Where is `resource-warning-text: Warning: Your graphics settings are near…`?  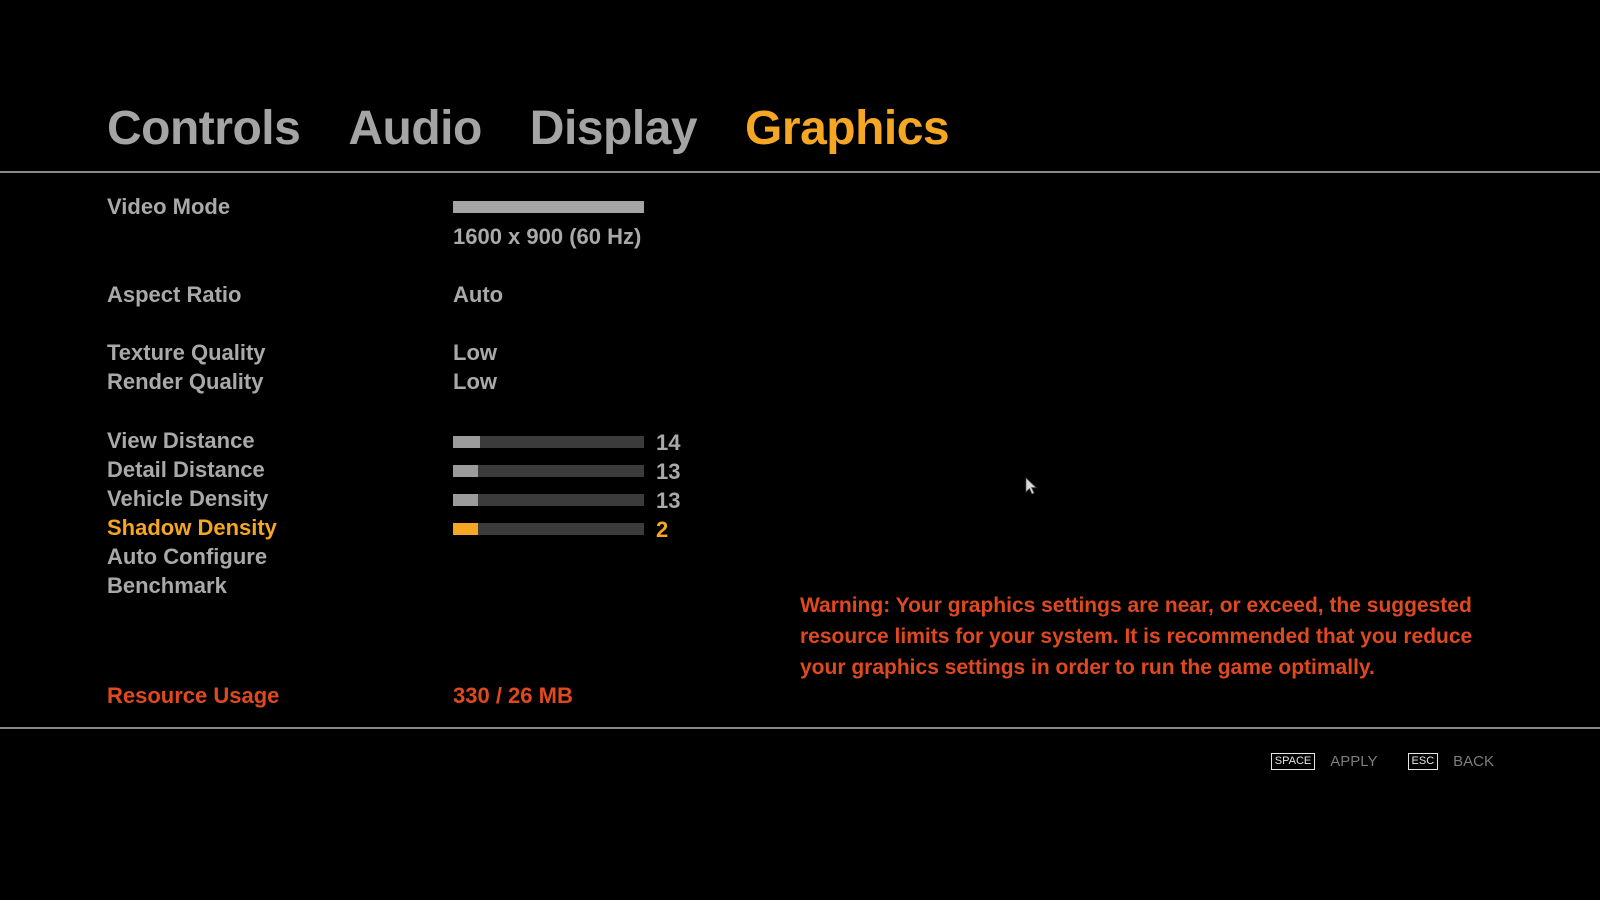
resource-warning-text: Warning: Your graphics settings are near… is located at coordinates (1136, 636).